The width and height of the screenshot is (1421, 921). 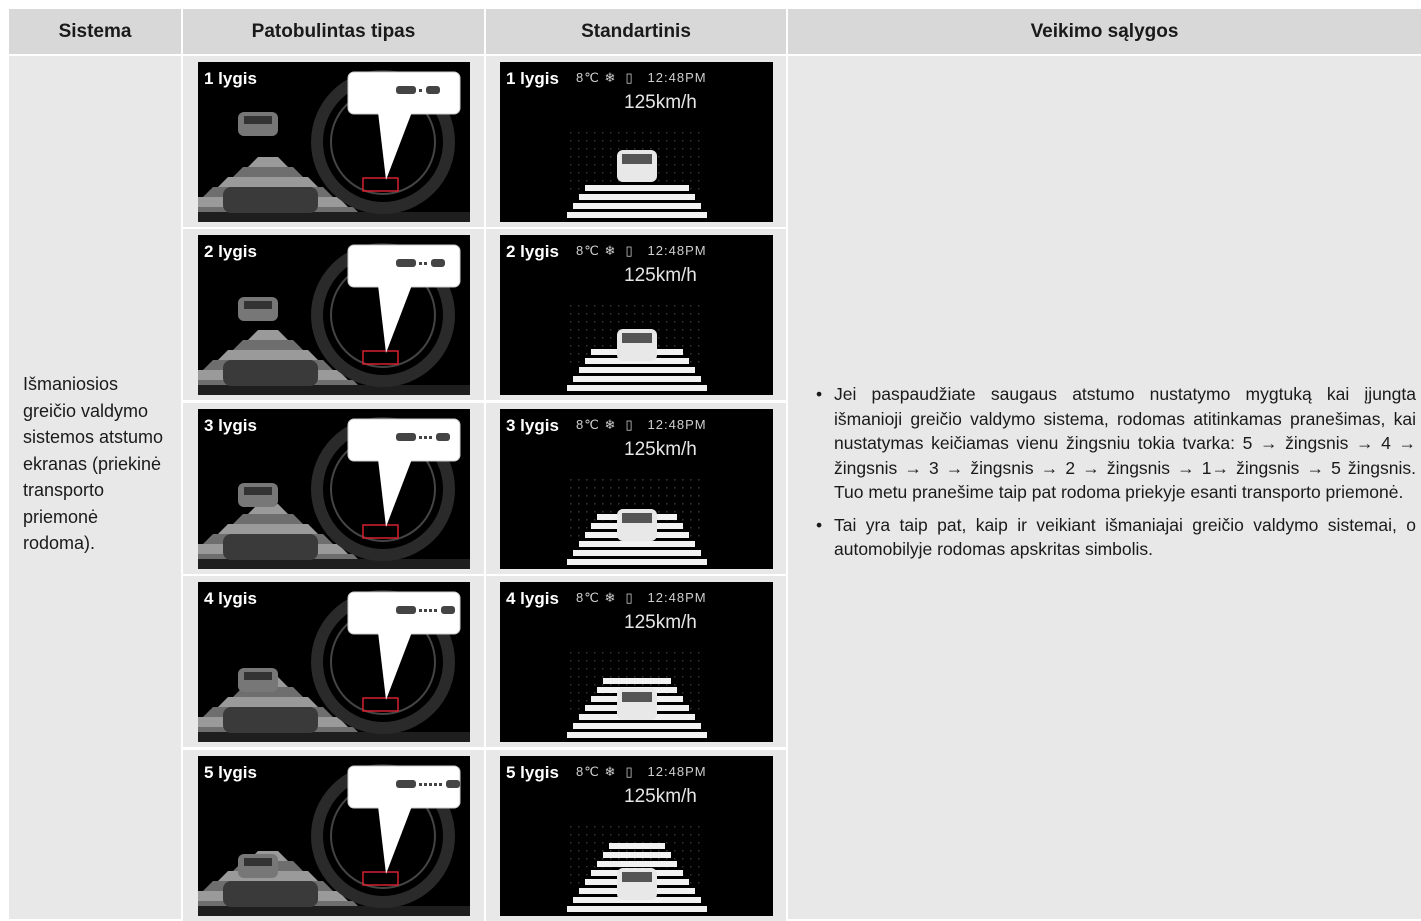 I want to click on advanced-cell: 5 lygis, so click(x=333, y=835).